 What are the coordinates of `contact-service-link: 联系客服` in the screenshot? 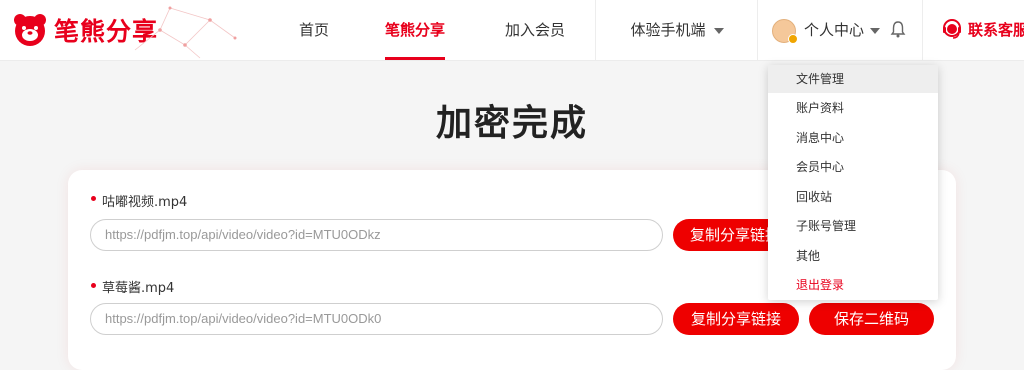 It's located at (996, 30).